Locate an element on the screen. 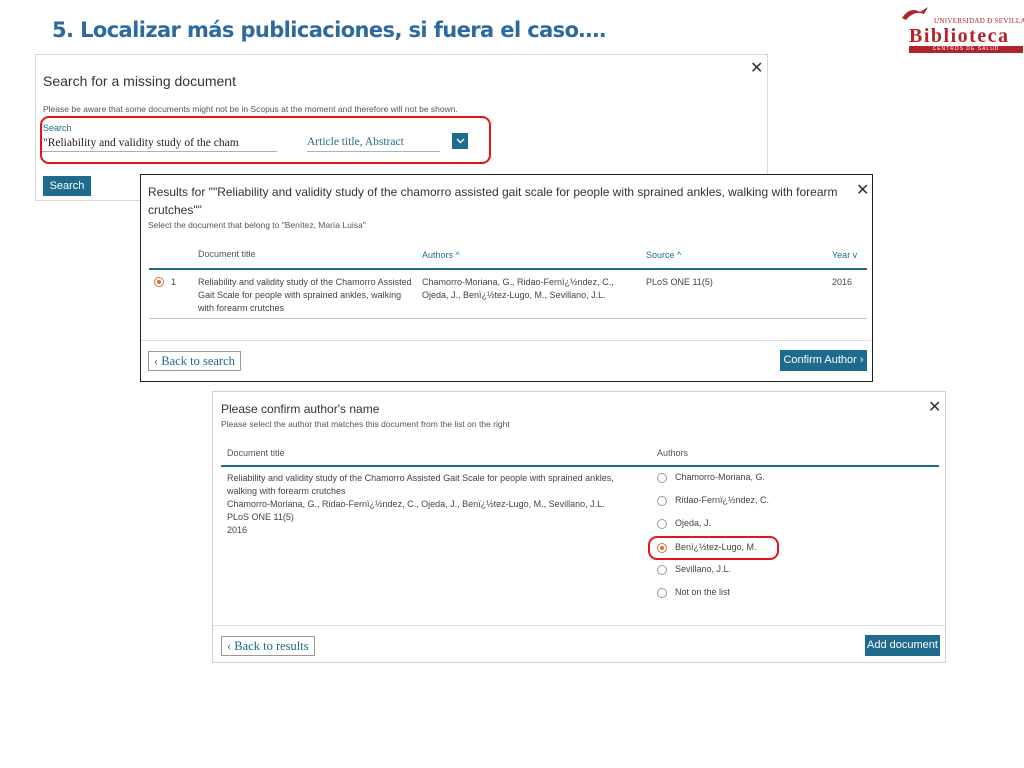 This screenshot has width=1024, height=768. row-index: 1 is located at coordinates (174, 282).